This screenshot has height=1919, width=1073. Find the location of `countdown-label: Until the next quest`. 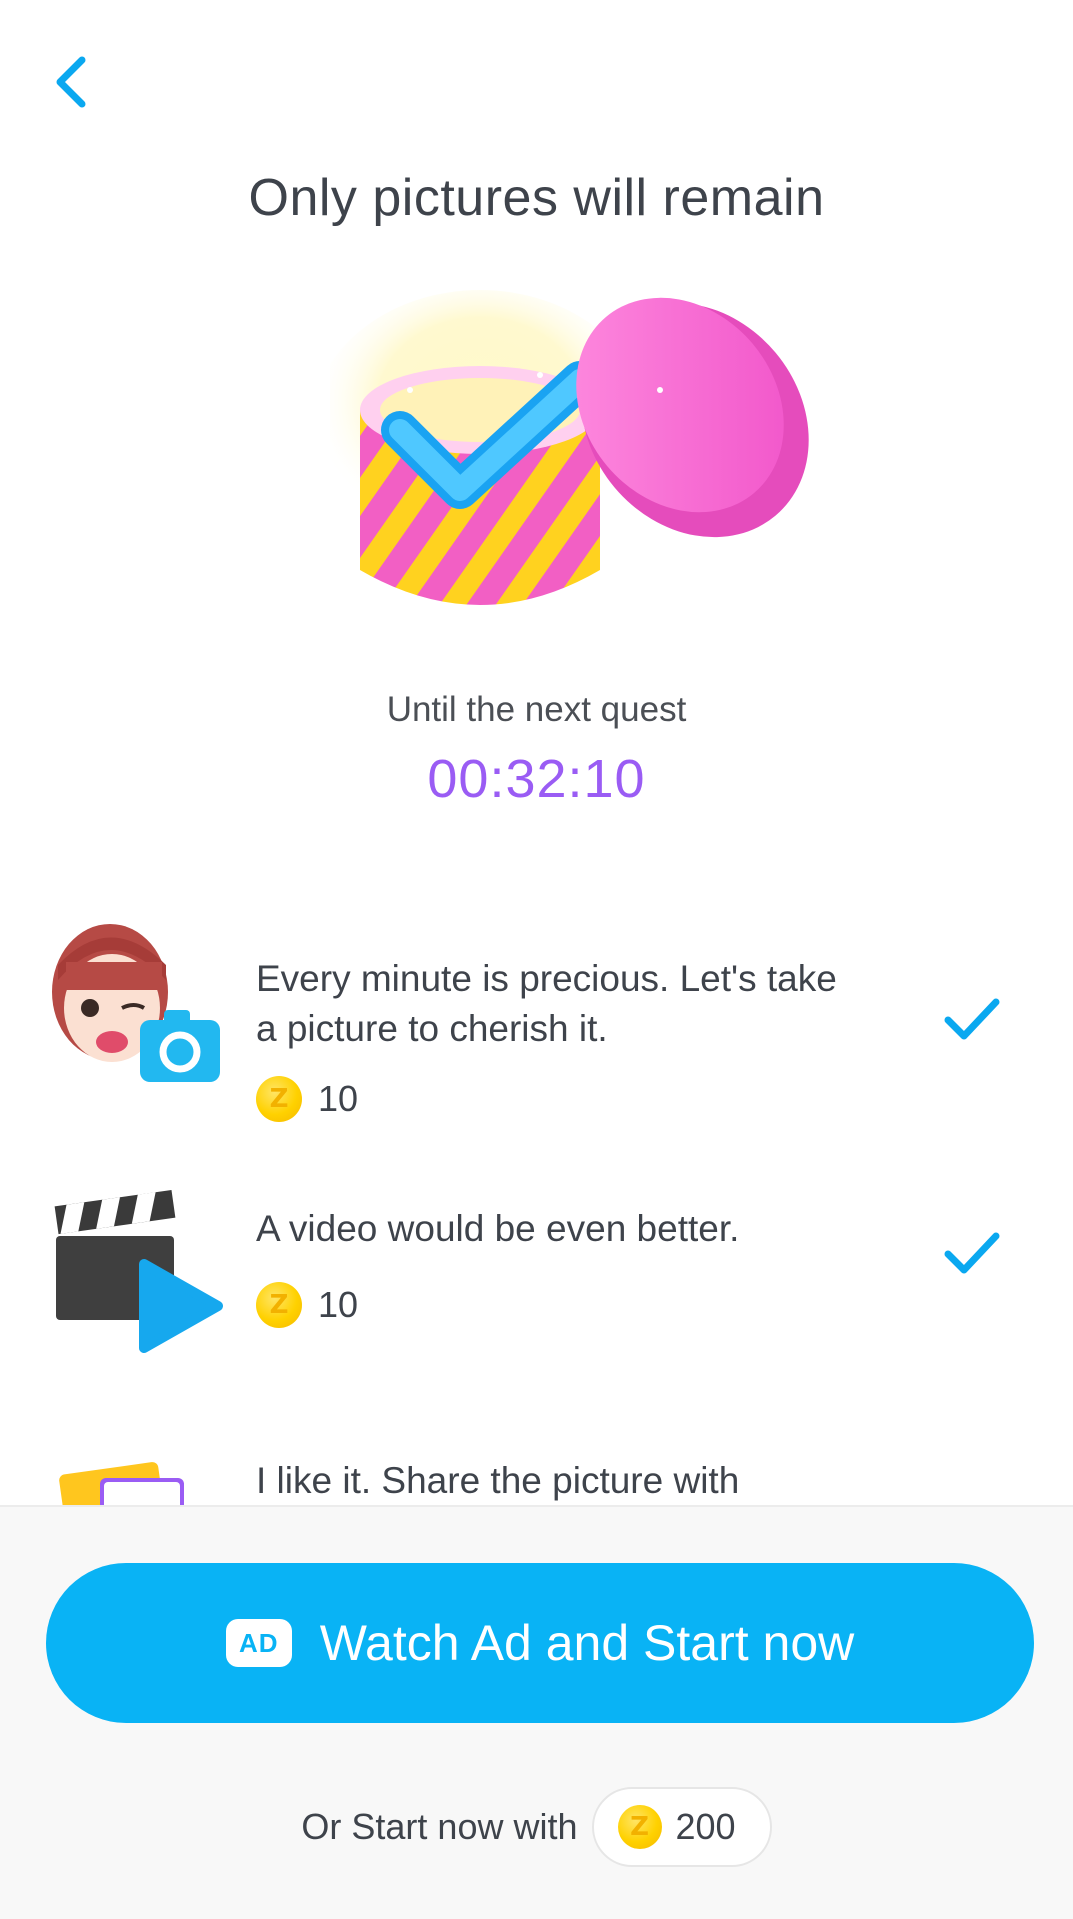

countdown-label: Until the next quest is located at coordinates (536, 709).